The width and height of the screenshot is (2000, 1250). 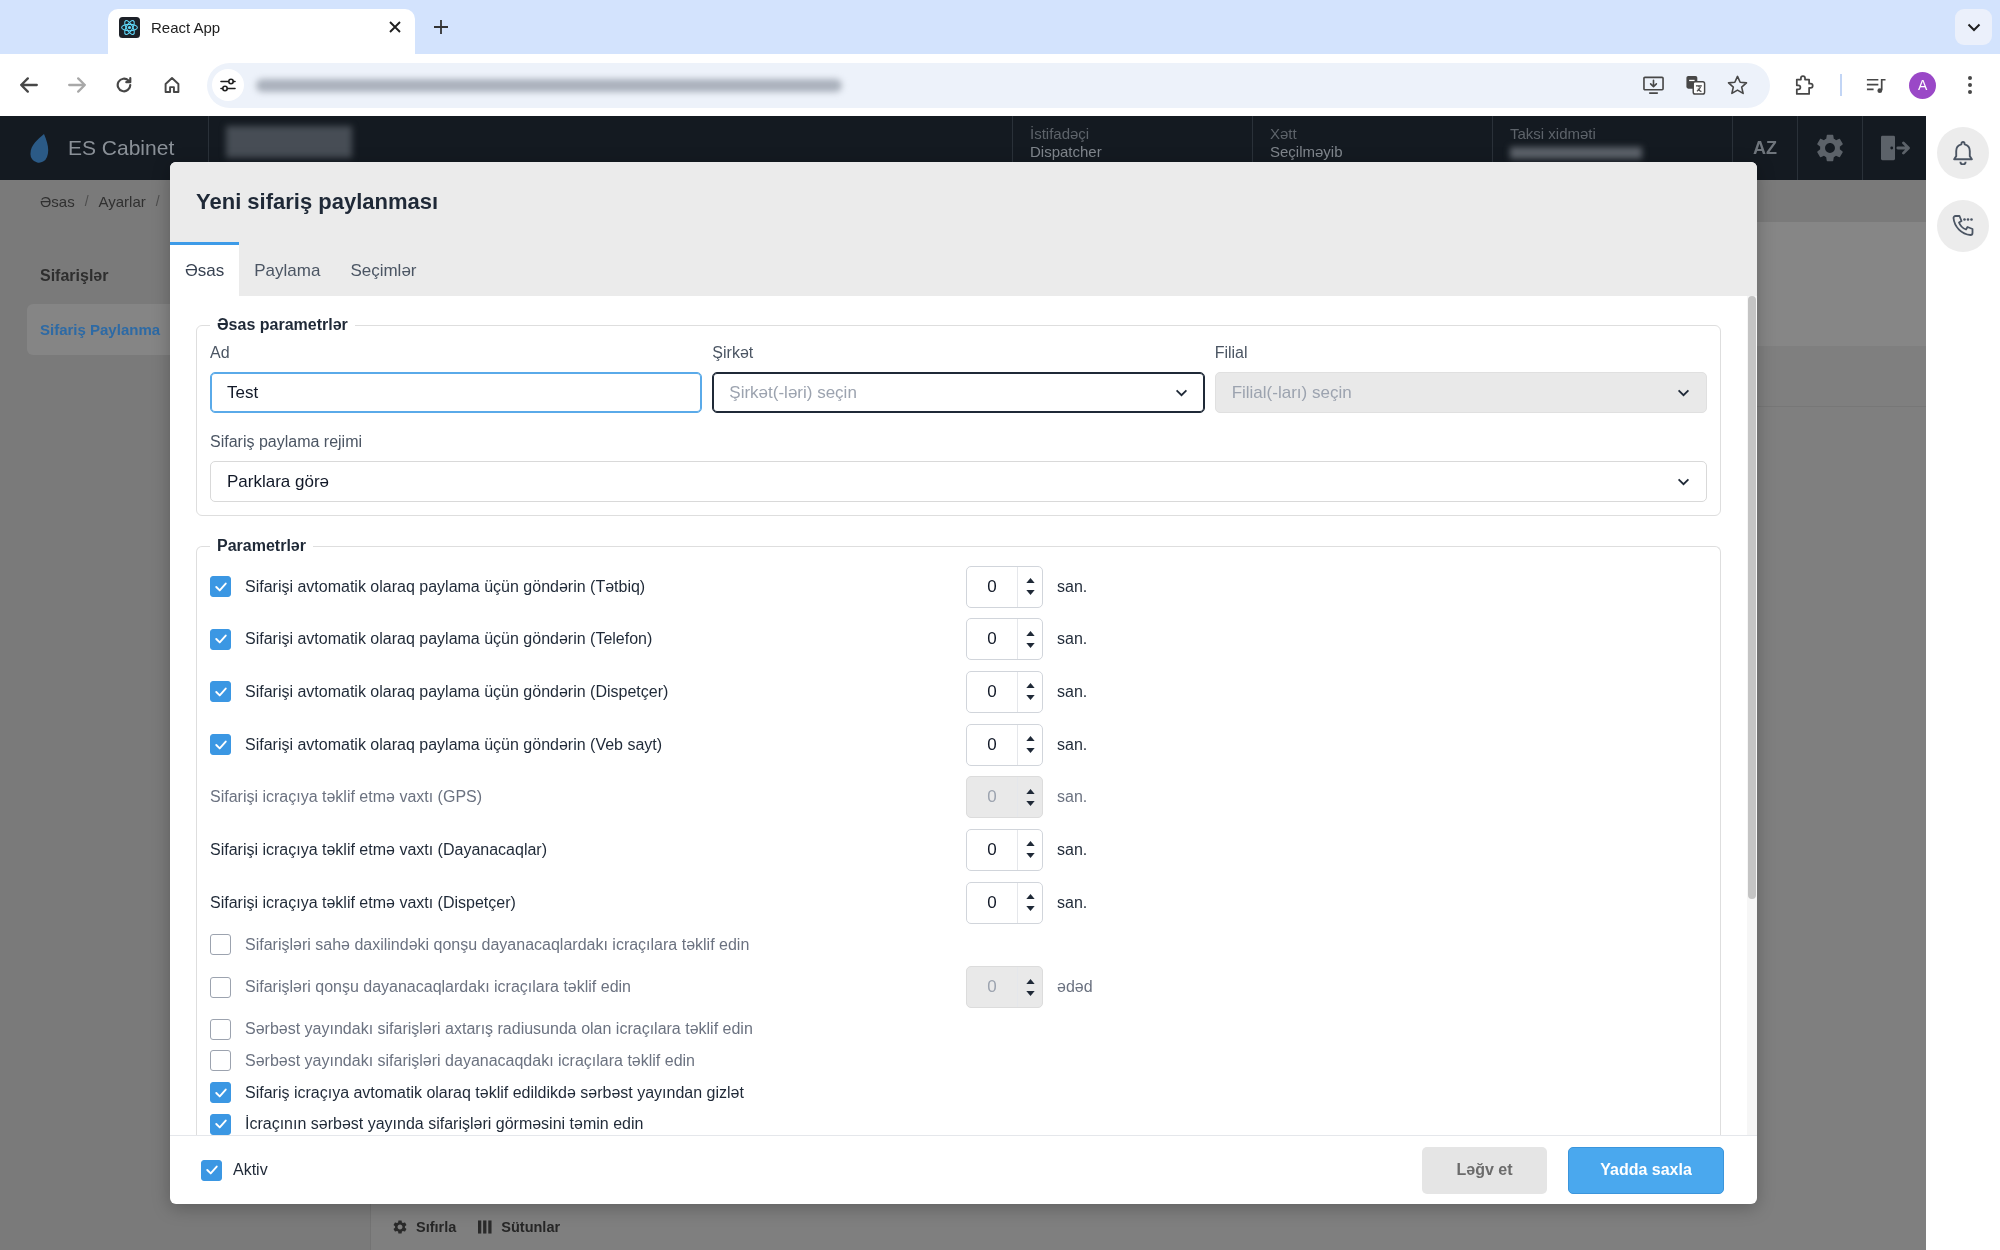 I want to click on columns-icon, so click(x=485, y=1227).